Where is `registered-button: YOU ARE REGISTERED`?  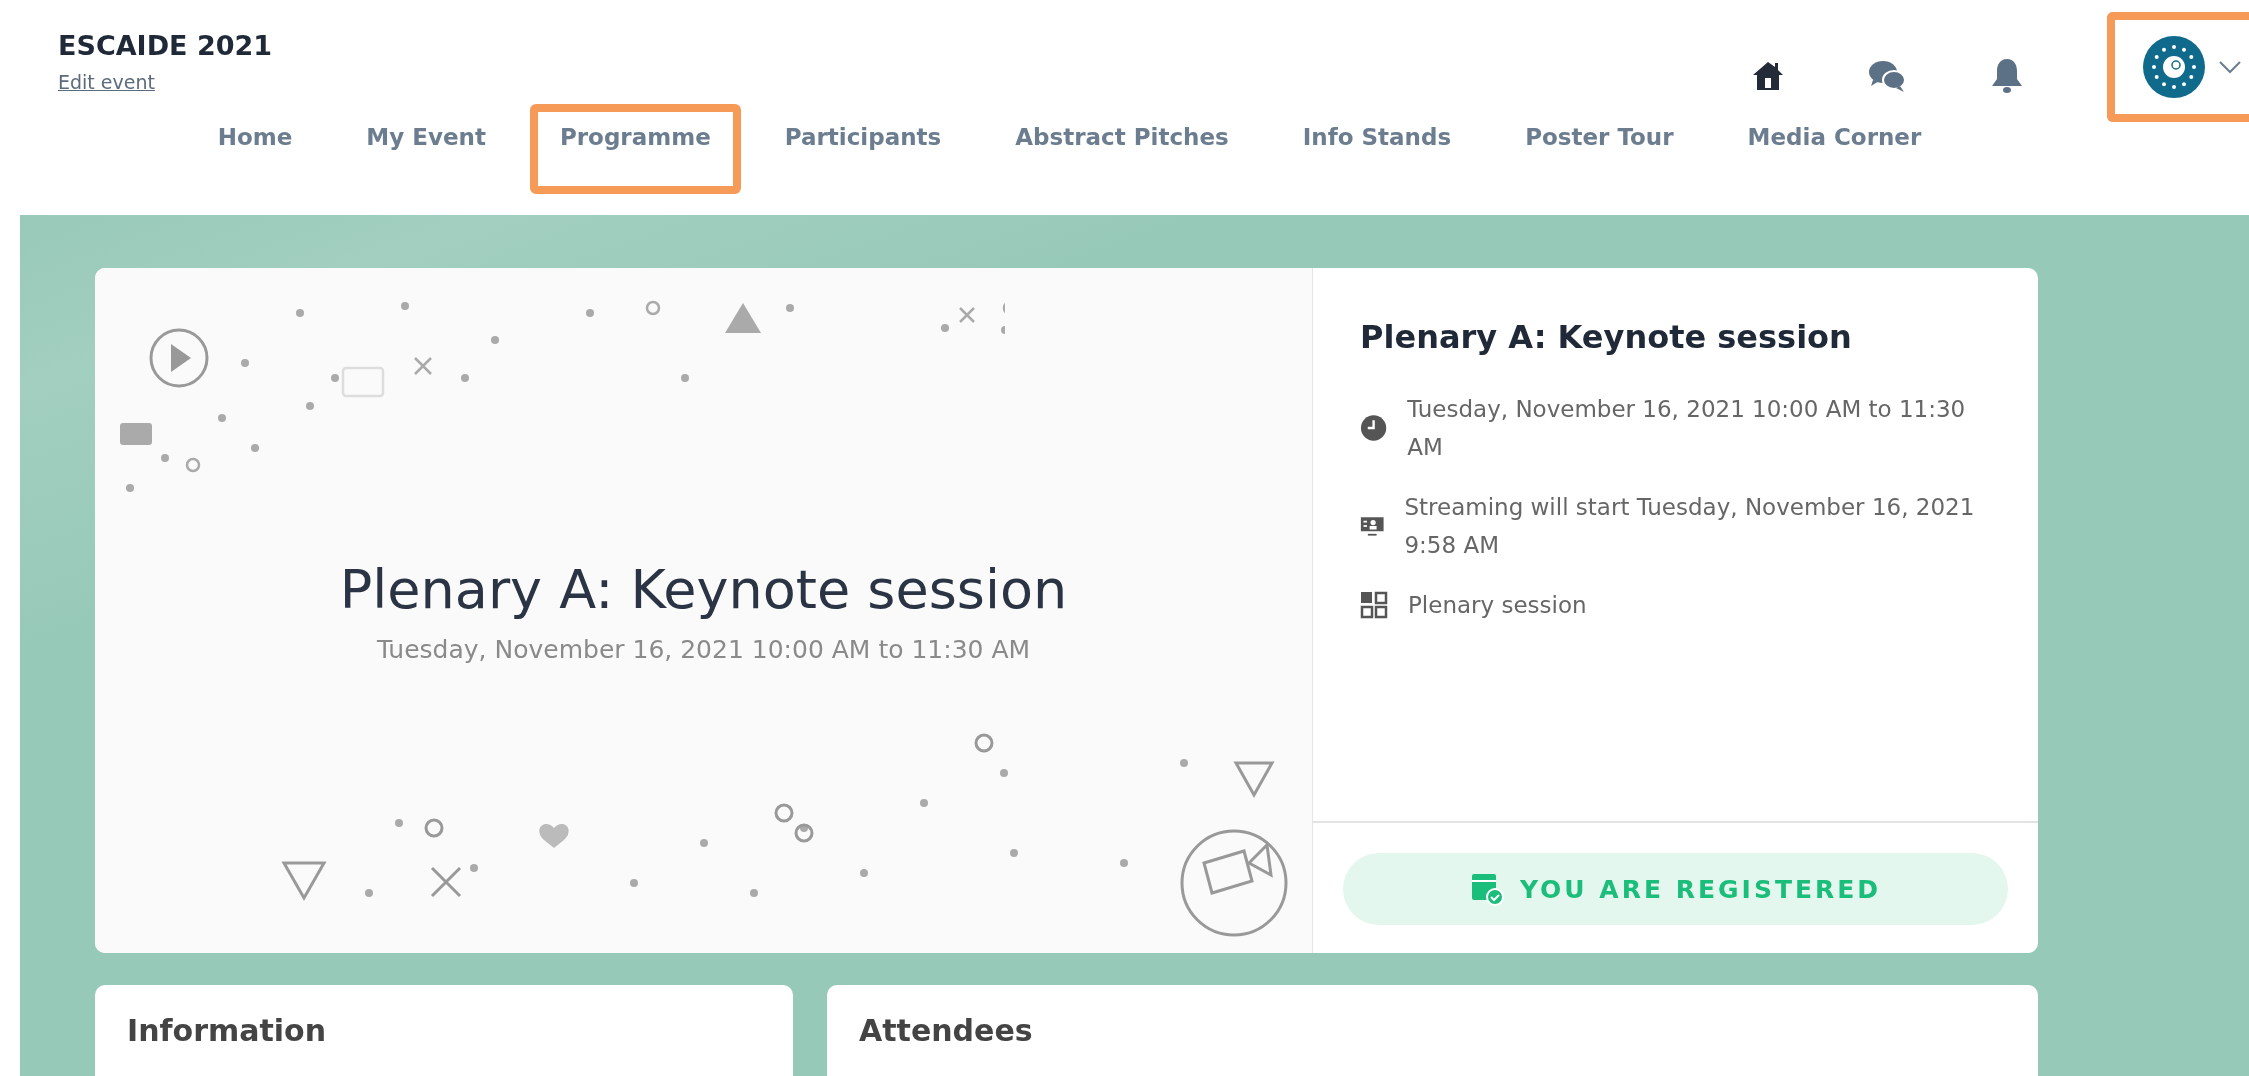
registered-button: YOU ARE REGISTERED is located at coordinates (1675, 889).